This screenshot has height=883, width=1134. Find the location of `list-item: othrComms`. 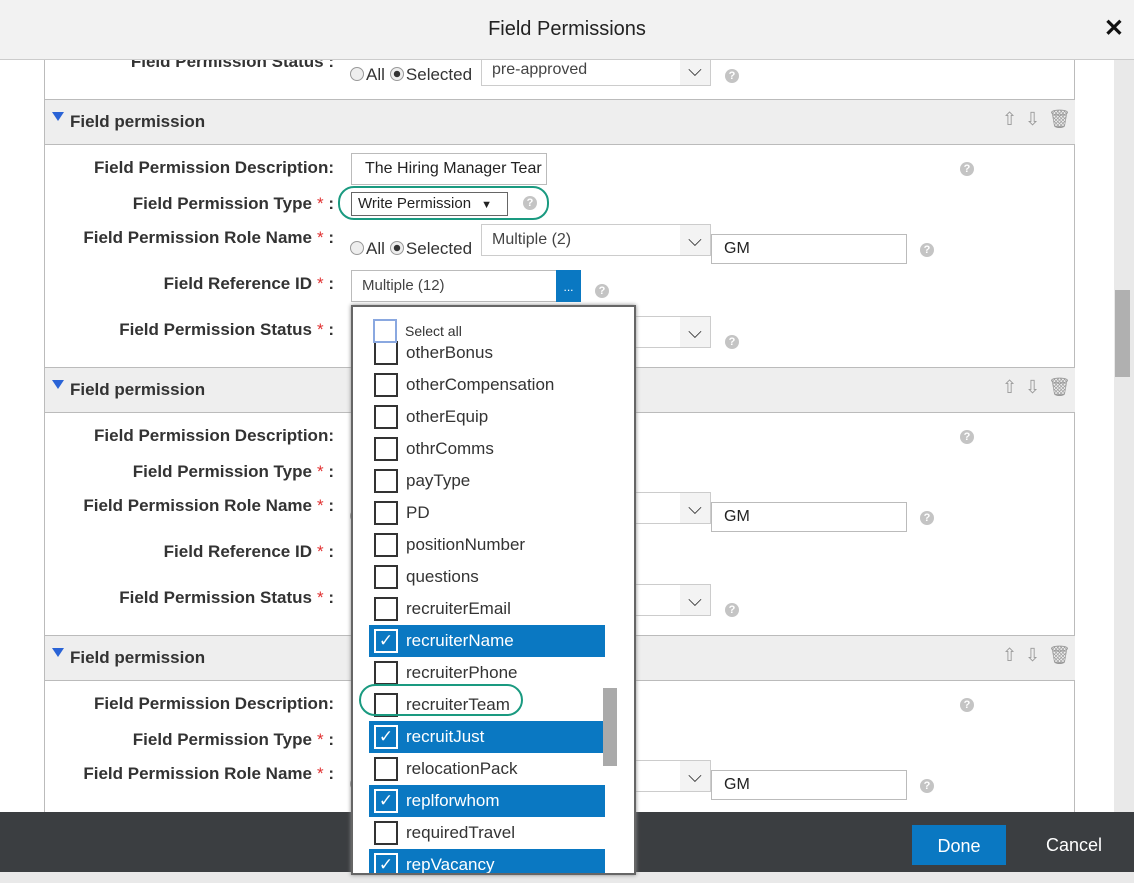

list-item: othrComms is located at coordinates (487, 449).